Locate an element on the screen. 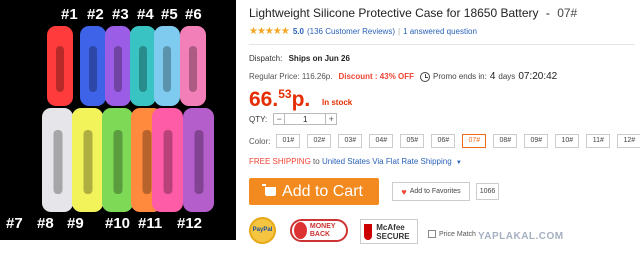 The height and width of the screenshot is (267, 640). price-currency: р. is located at coordinates (301, 99).